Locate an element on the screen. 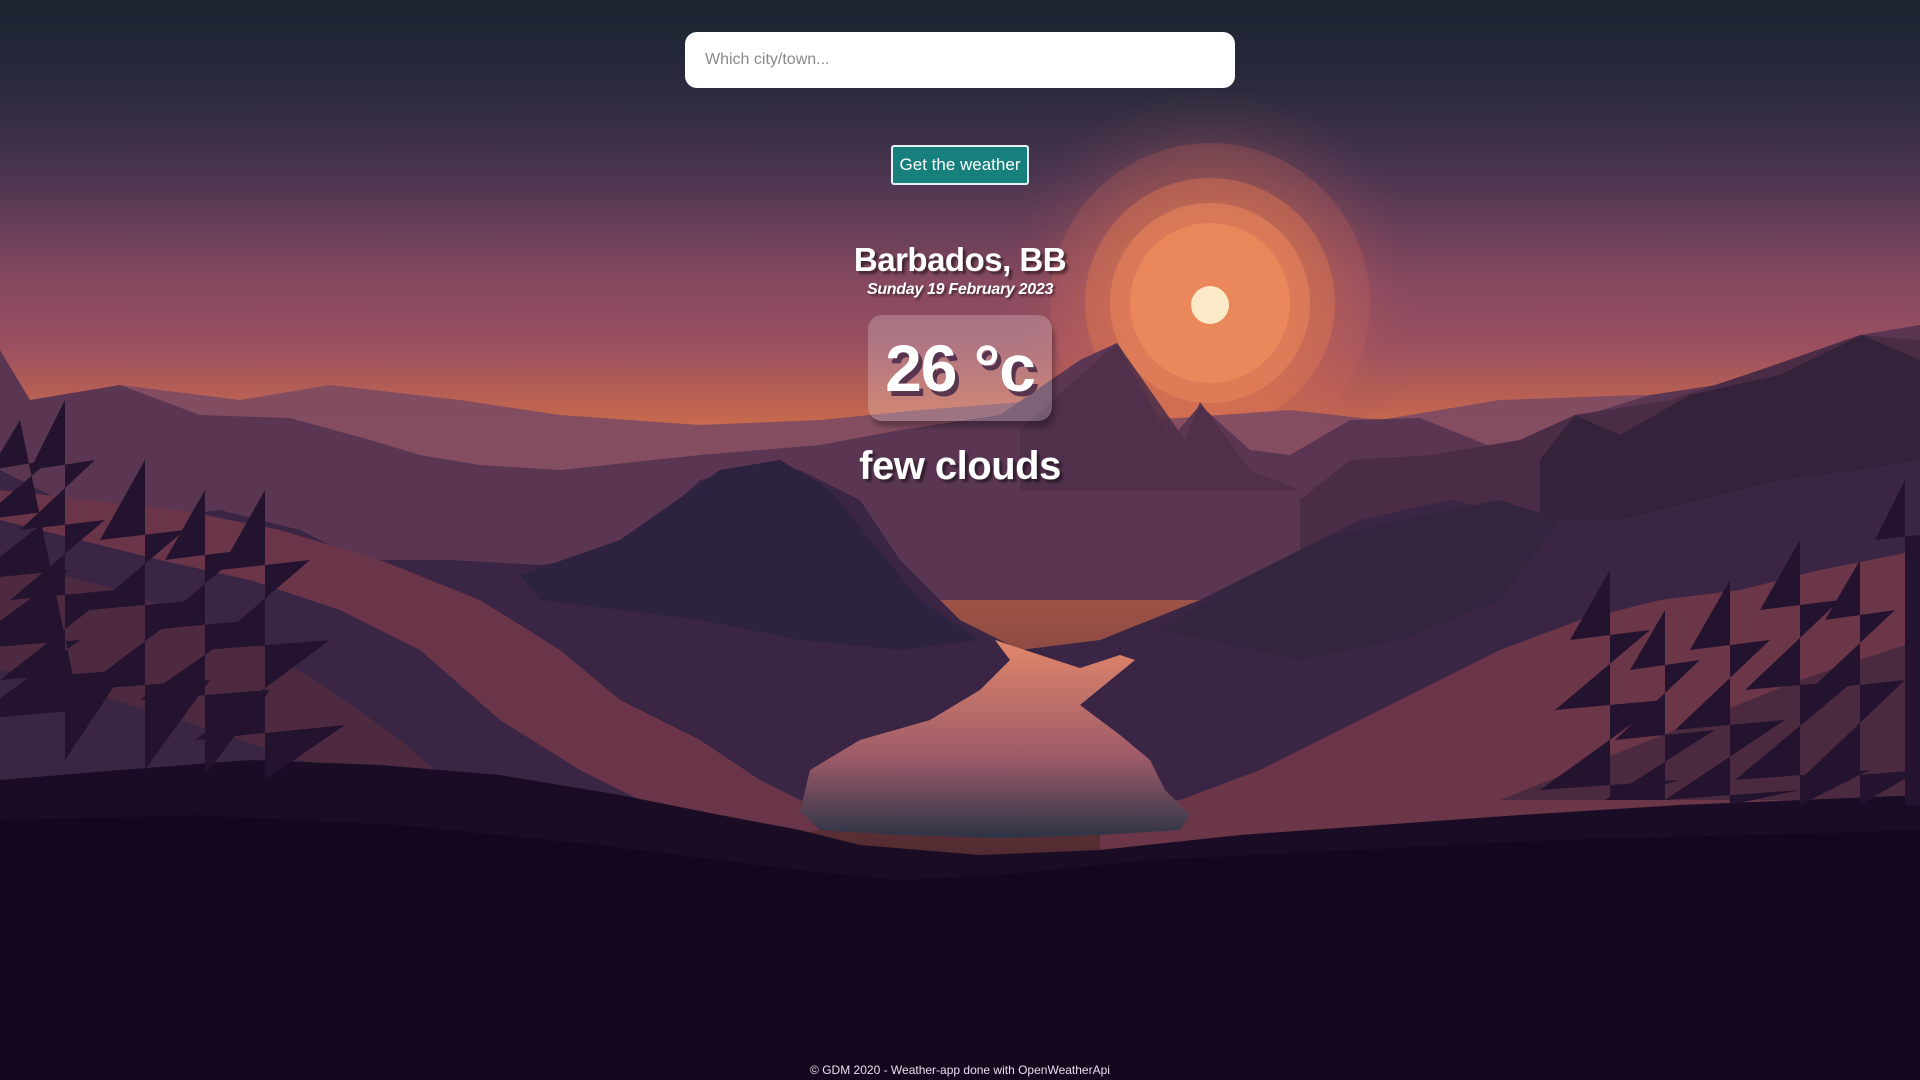 The image size is (1920, 1080). city-search-input is located at coordinates (960, 60).